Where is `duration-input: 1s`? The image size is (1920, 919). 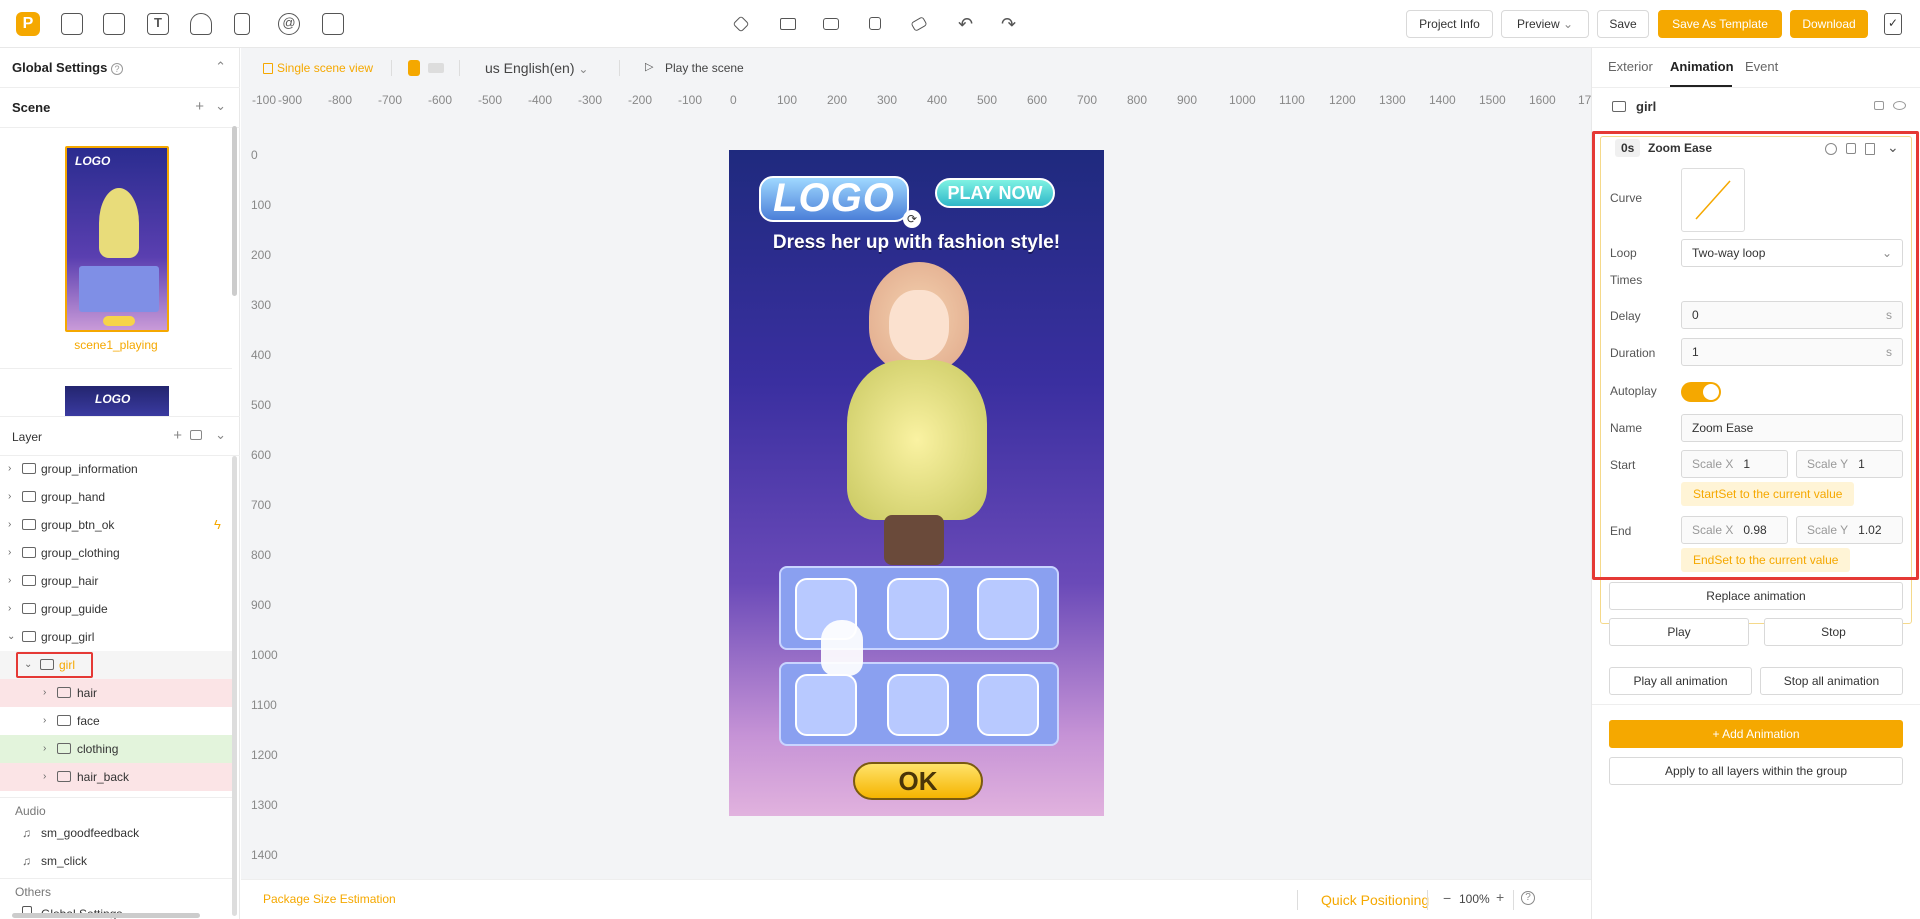 duration-input: 1s is located at coordinates (1792, 352).